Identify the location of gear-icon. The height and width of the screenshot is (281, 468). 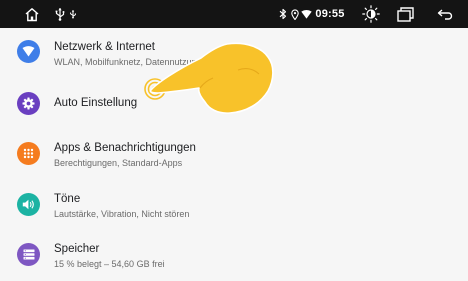
(28, 103).